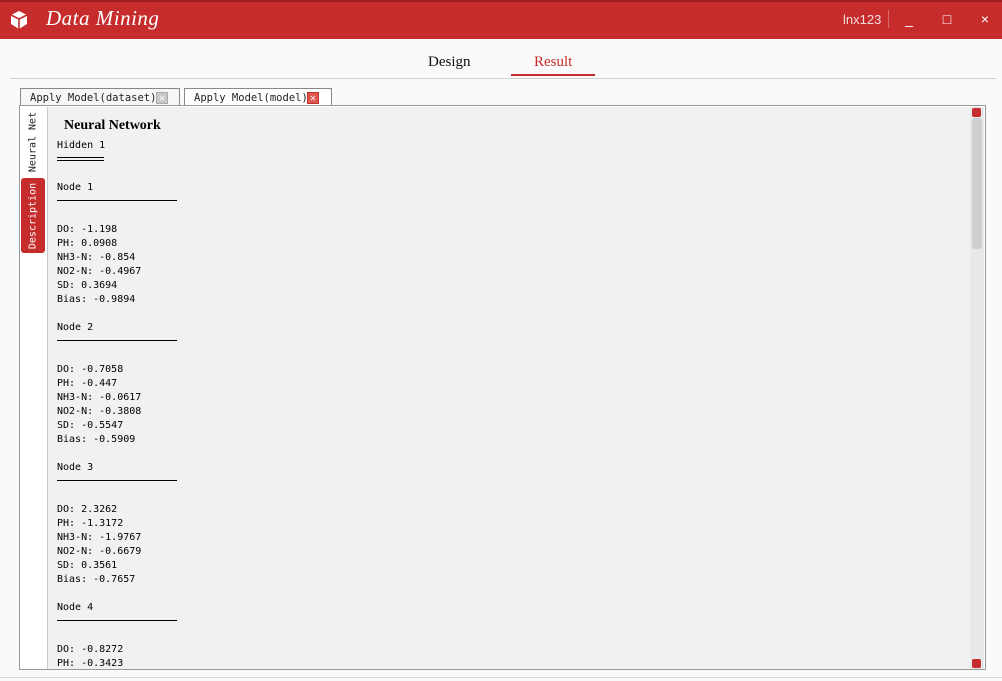  What do you see at coordinates (449, 62) in the screenshot?
I see `tab-design: Design` at bounding box center [449, 62].